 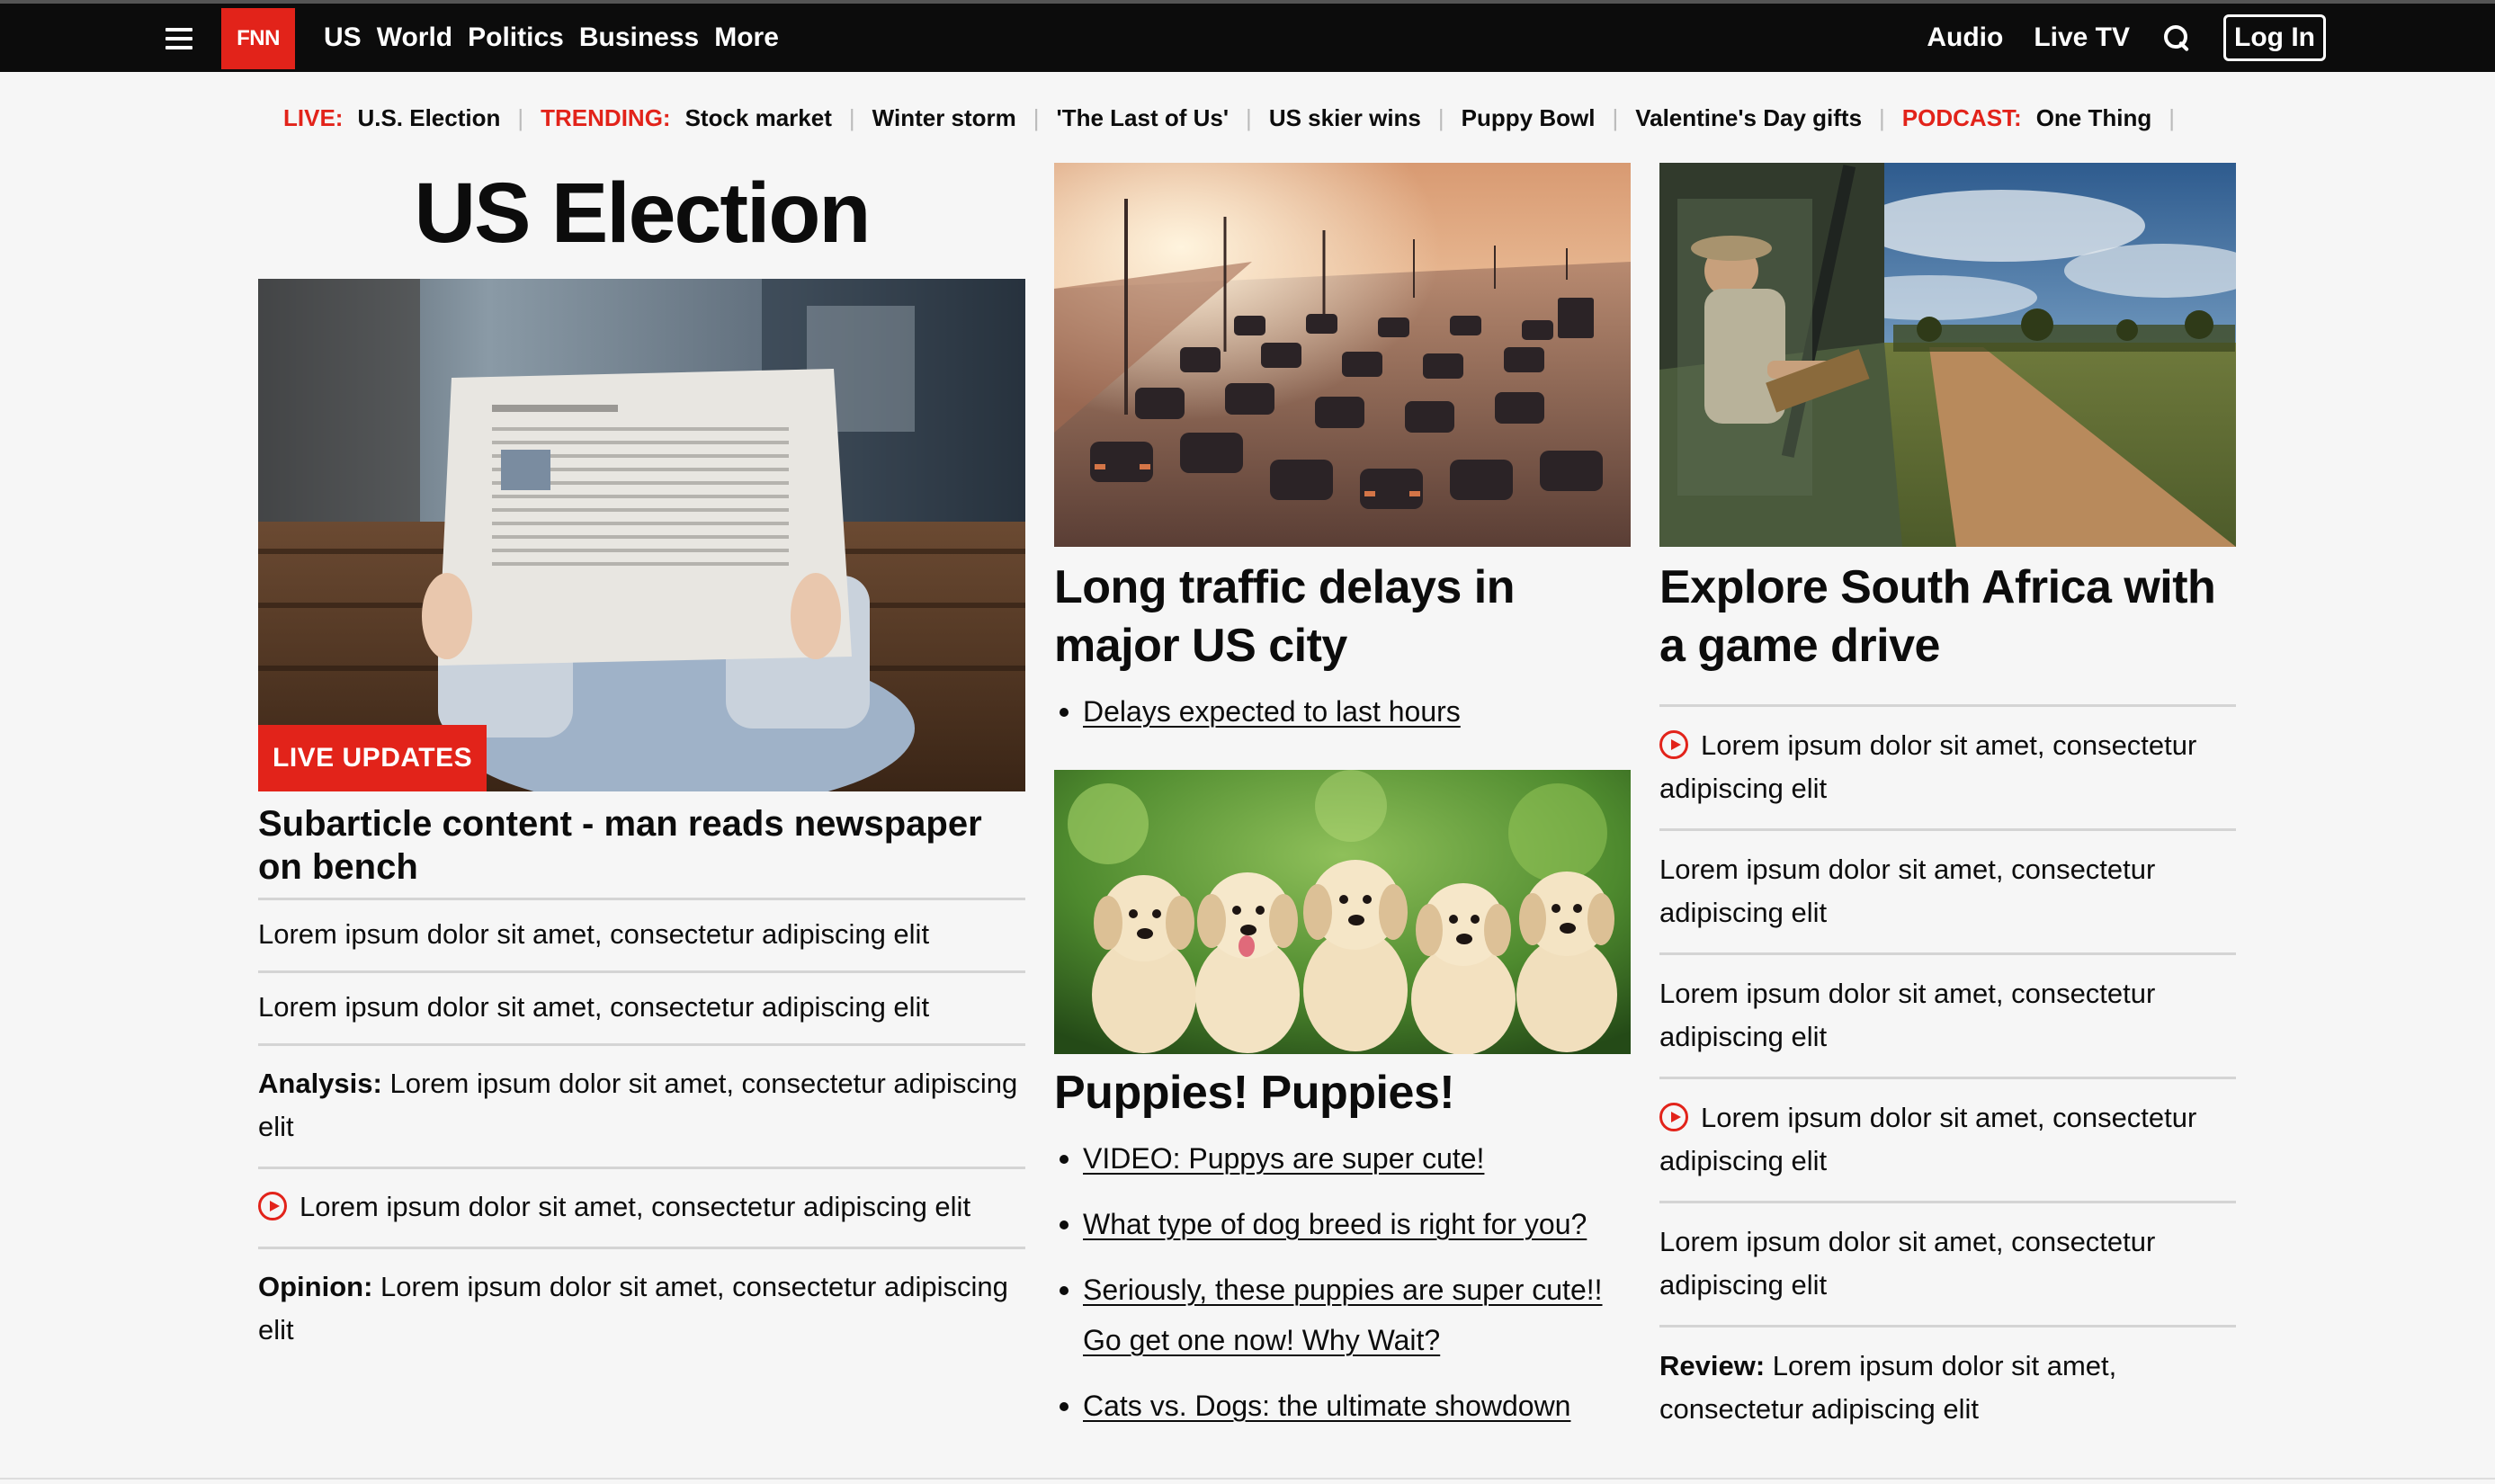 I want to click on nav-link-us: US, so click(x=343, y=37).